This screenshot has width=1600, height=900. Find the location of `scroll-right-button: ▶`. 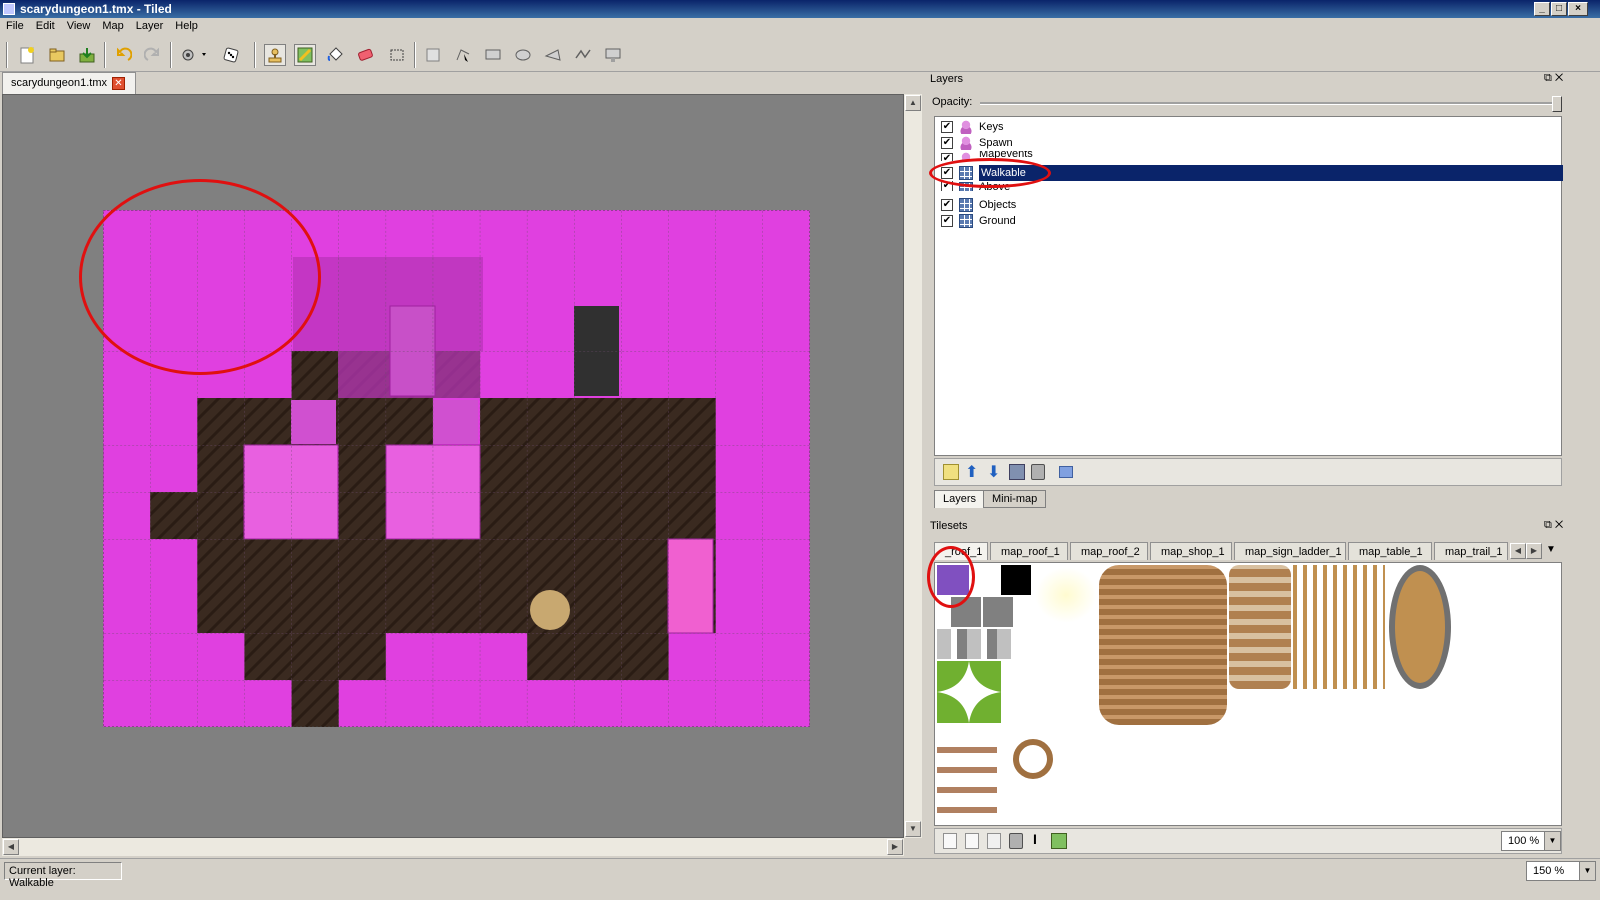

scroll-right-button: ▶ is located at coordinates (895, 847).